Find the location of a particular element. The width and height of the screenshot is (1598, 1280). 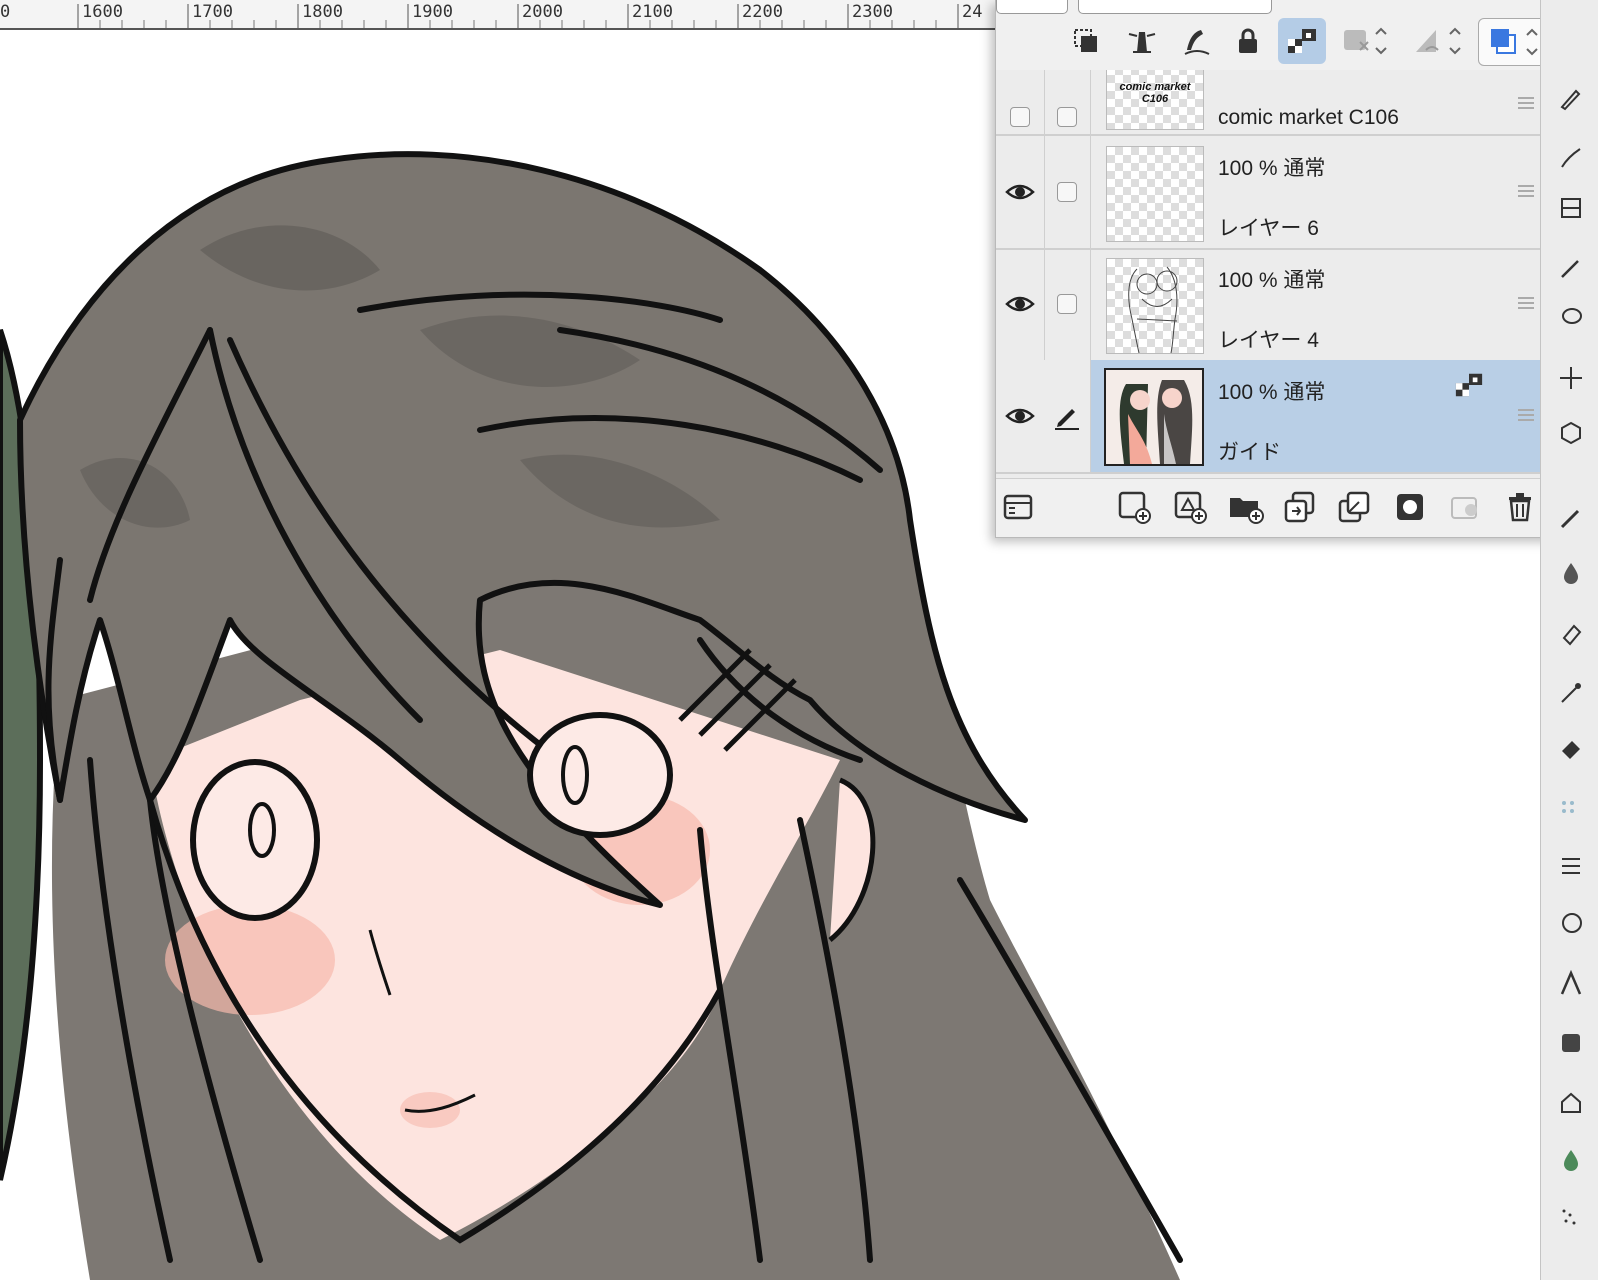

create-mask-button is located at coordinates (1410, 507).